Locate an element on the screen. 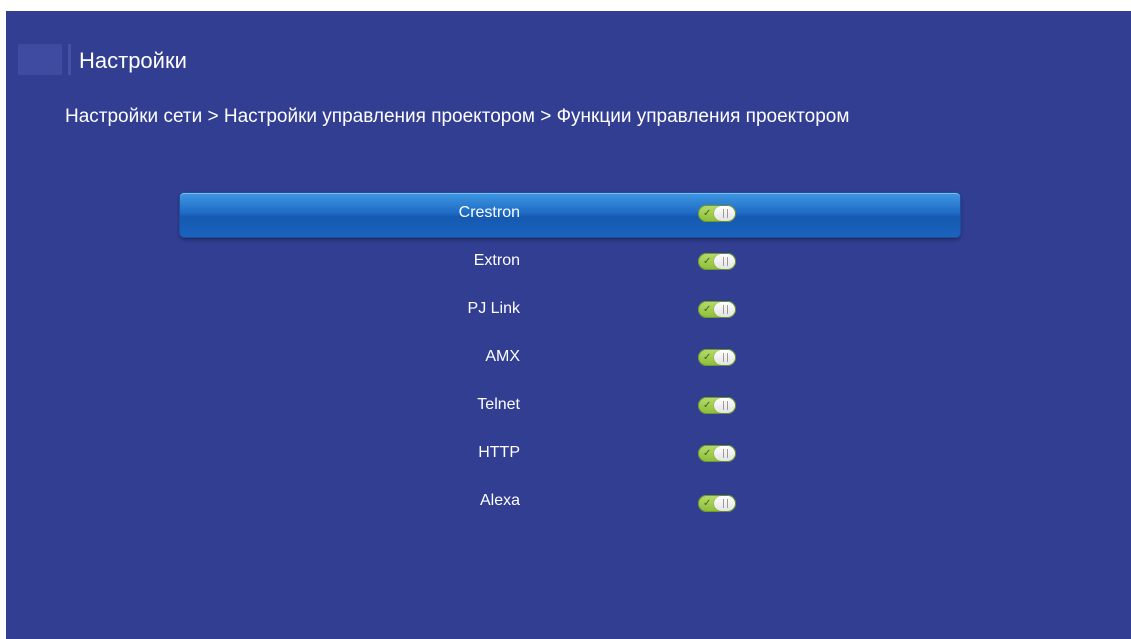 The width and height of the screenshot is (1131, 639). menu-item-crestron: Crestron ✓ is located at coordinates (570, 217).